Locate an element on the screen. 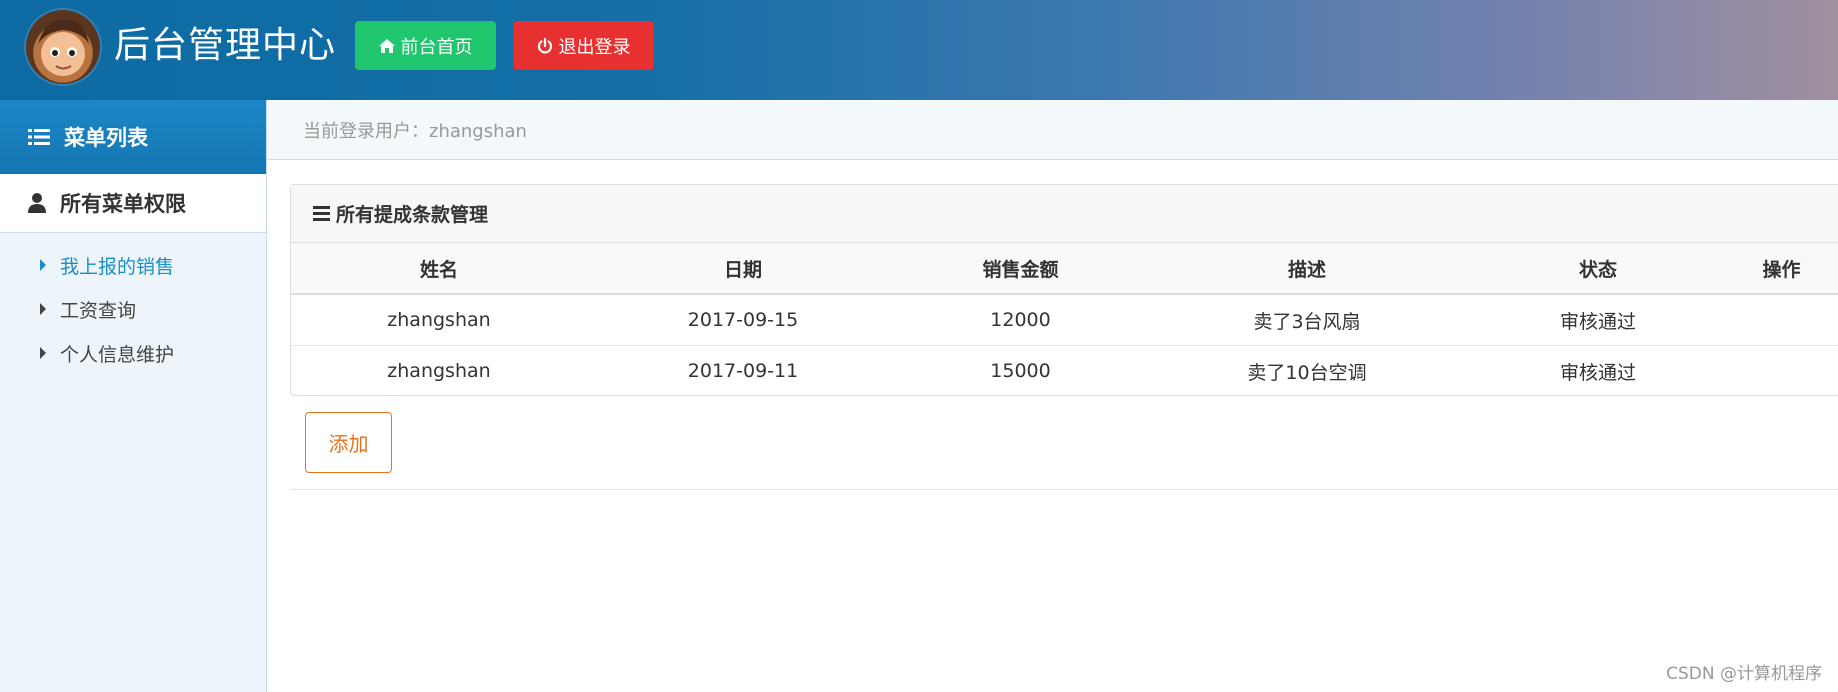 The width and height of the screenshot is (1838, 692). table-header-row: 姓名 日期 销售金额 描述 状态 操作 is located at coordinates (1064, 269).